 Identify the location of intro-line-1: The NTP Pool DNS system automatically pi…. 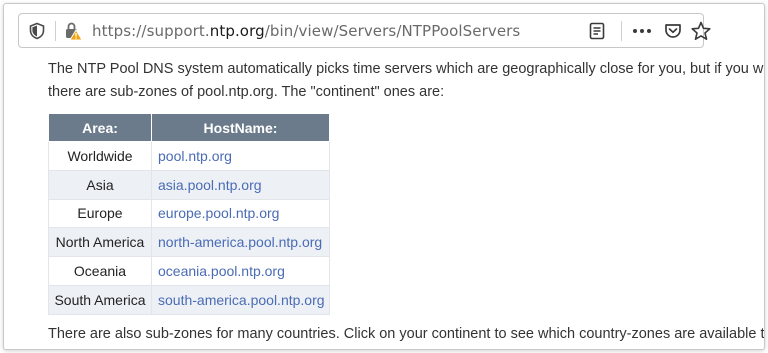
(406, 69).